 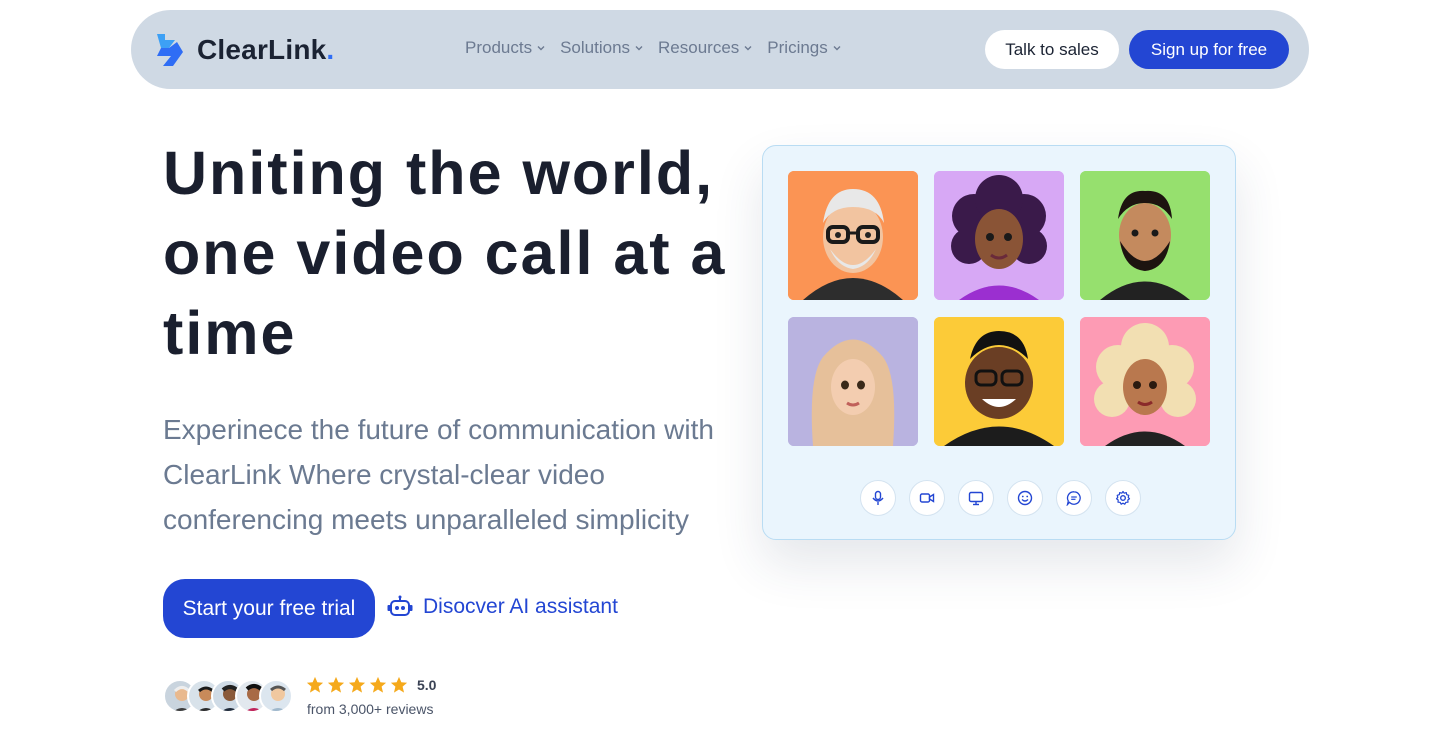 I want to click on participant-smiling-man, so click(x=999, y=381).